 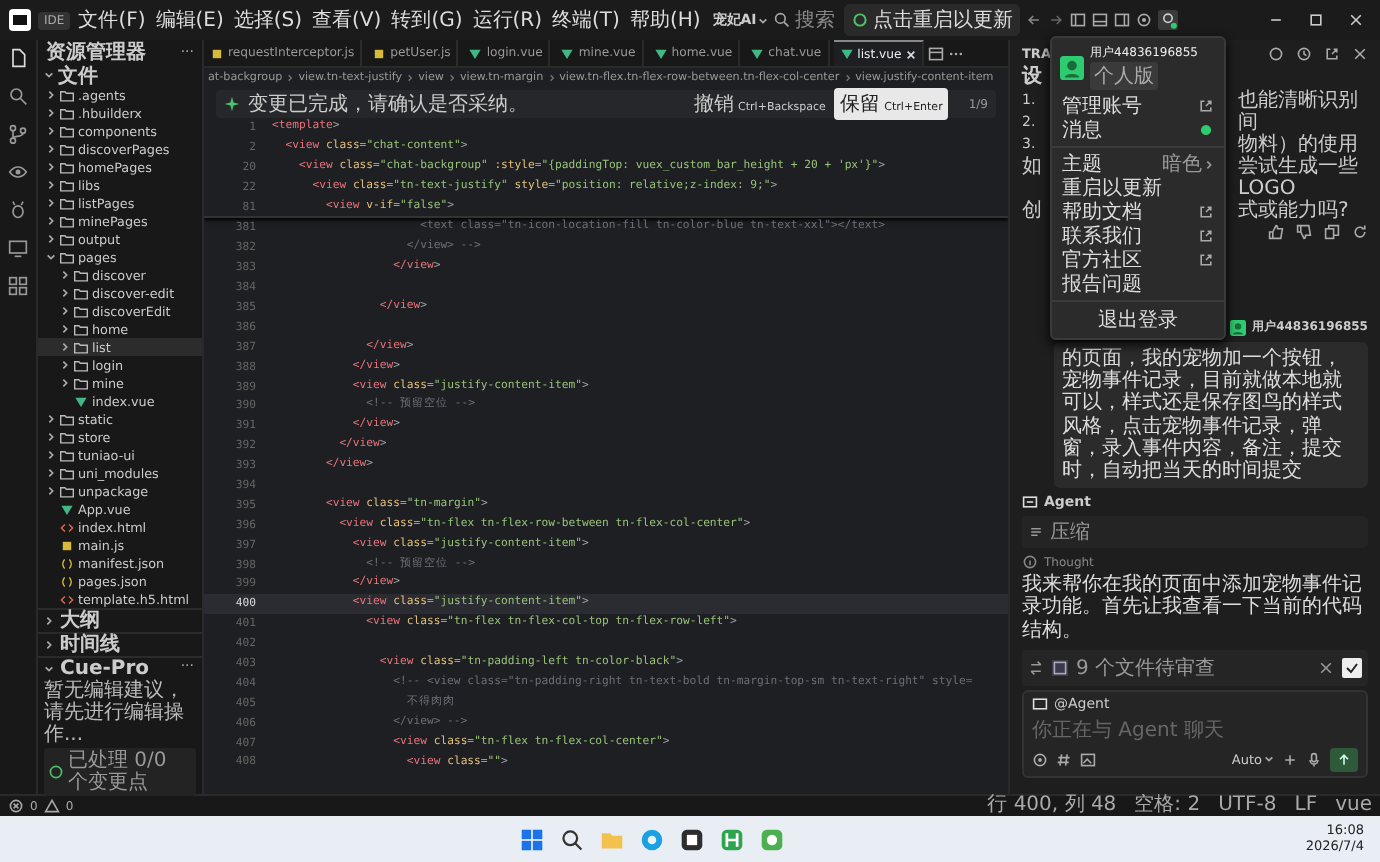 What do you see at coordinates (806, 20) in the screenshot?
I see `search-field: 搜索` at bounding box center [806, 20].